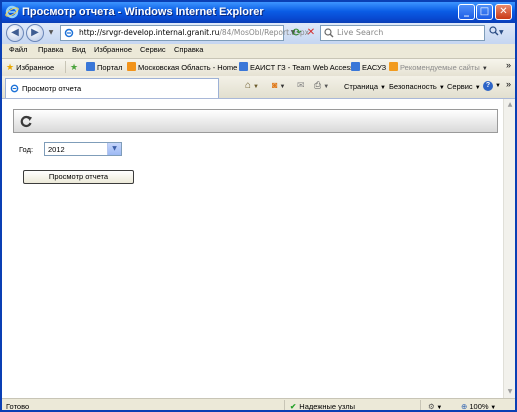 This screenshot has height=412, width=517. I want to click on fav-link-portal: Портал, so click(104, 67).